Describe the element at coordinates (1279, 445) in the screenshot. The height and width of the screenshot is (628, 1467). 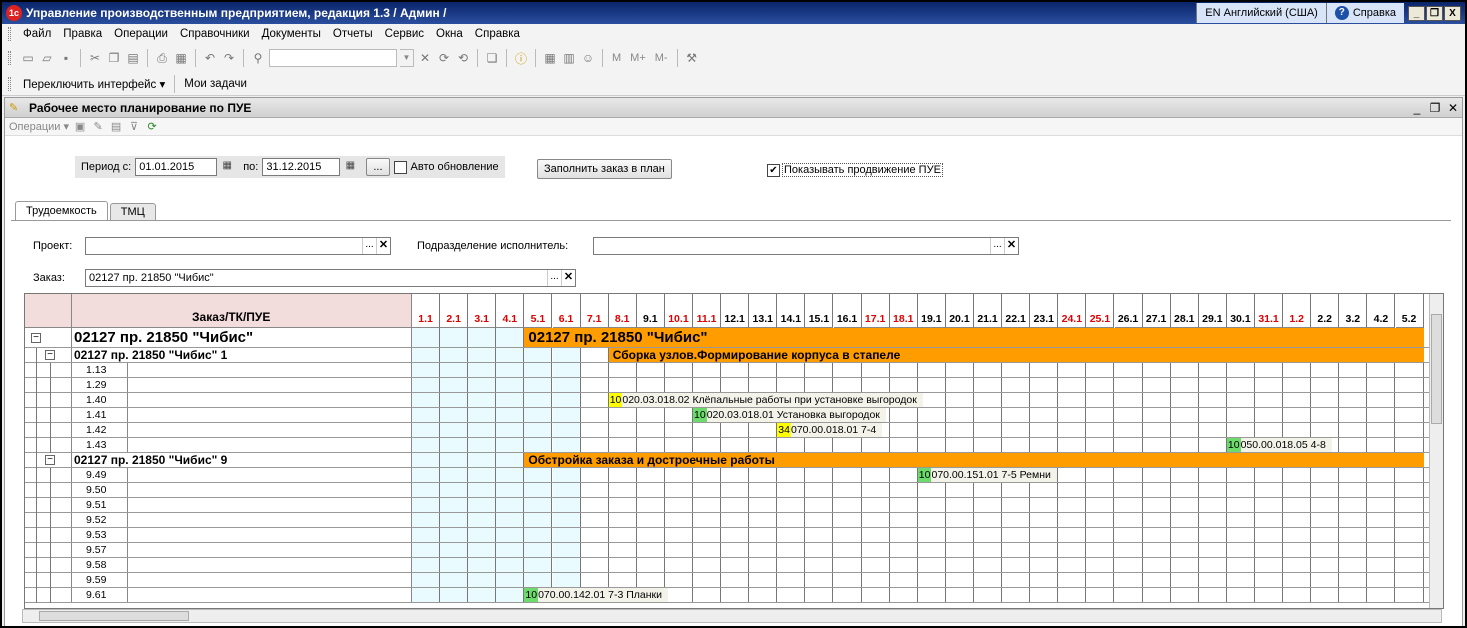
I see `task-bar: 10 050.00.018.05 4-8` at that location.